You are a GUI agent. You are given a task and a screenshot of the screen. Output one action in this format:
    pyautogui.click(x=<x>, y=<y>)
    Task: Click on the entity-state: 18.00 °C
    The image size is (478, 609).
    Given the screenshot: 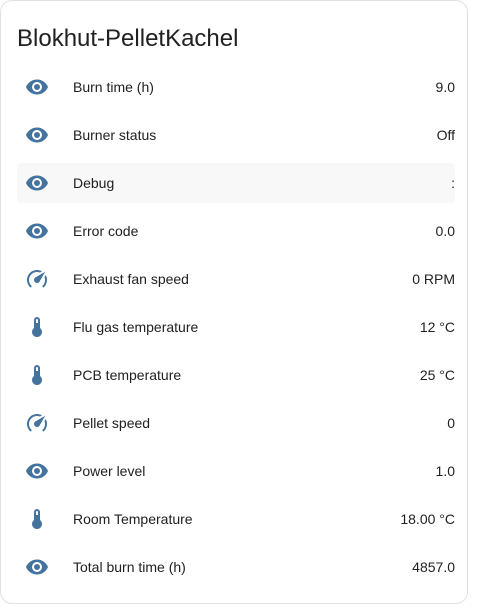 What is the action you would take?
    pyautogui.click(x=427, y=519)
    